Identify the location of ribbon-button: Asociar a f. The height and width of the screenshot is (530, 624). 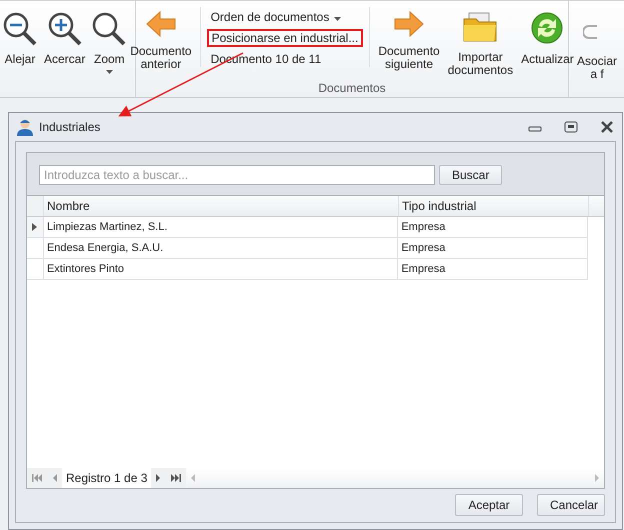
(597, 46).